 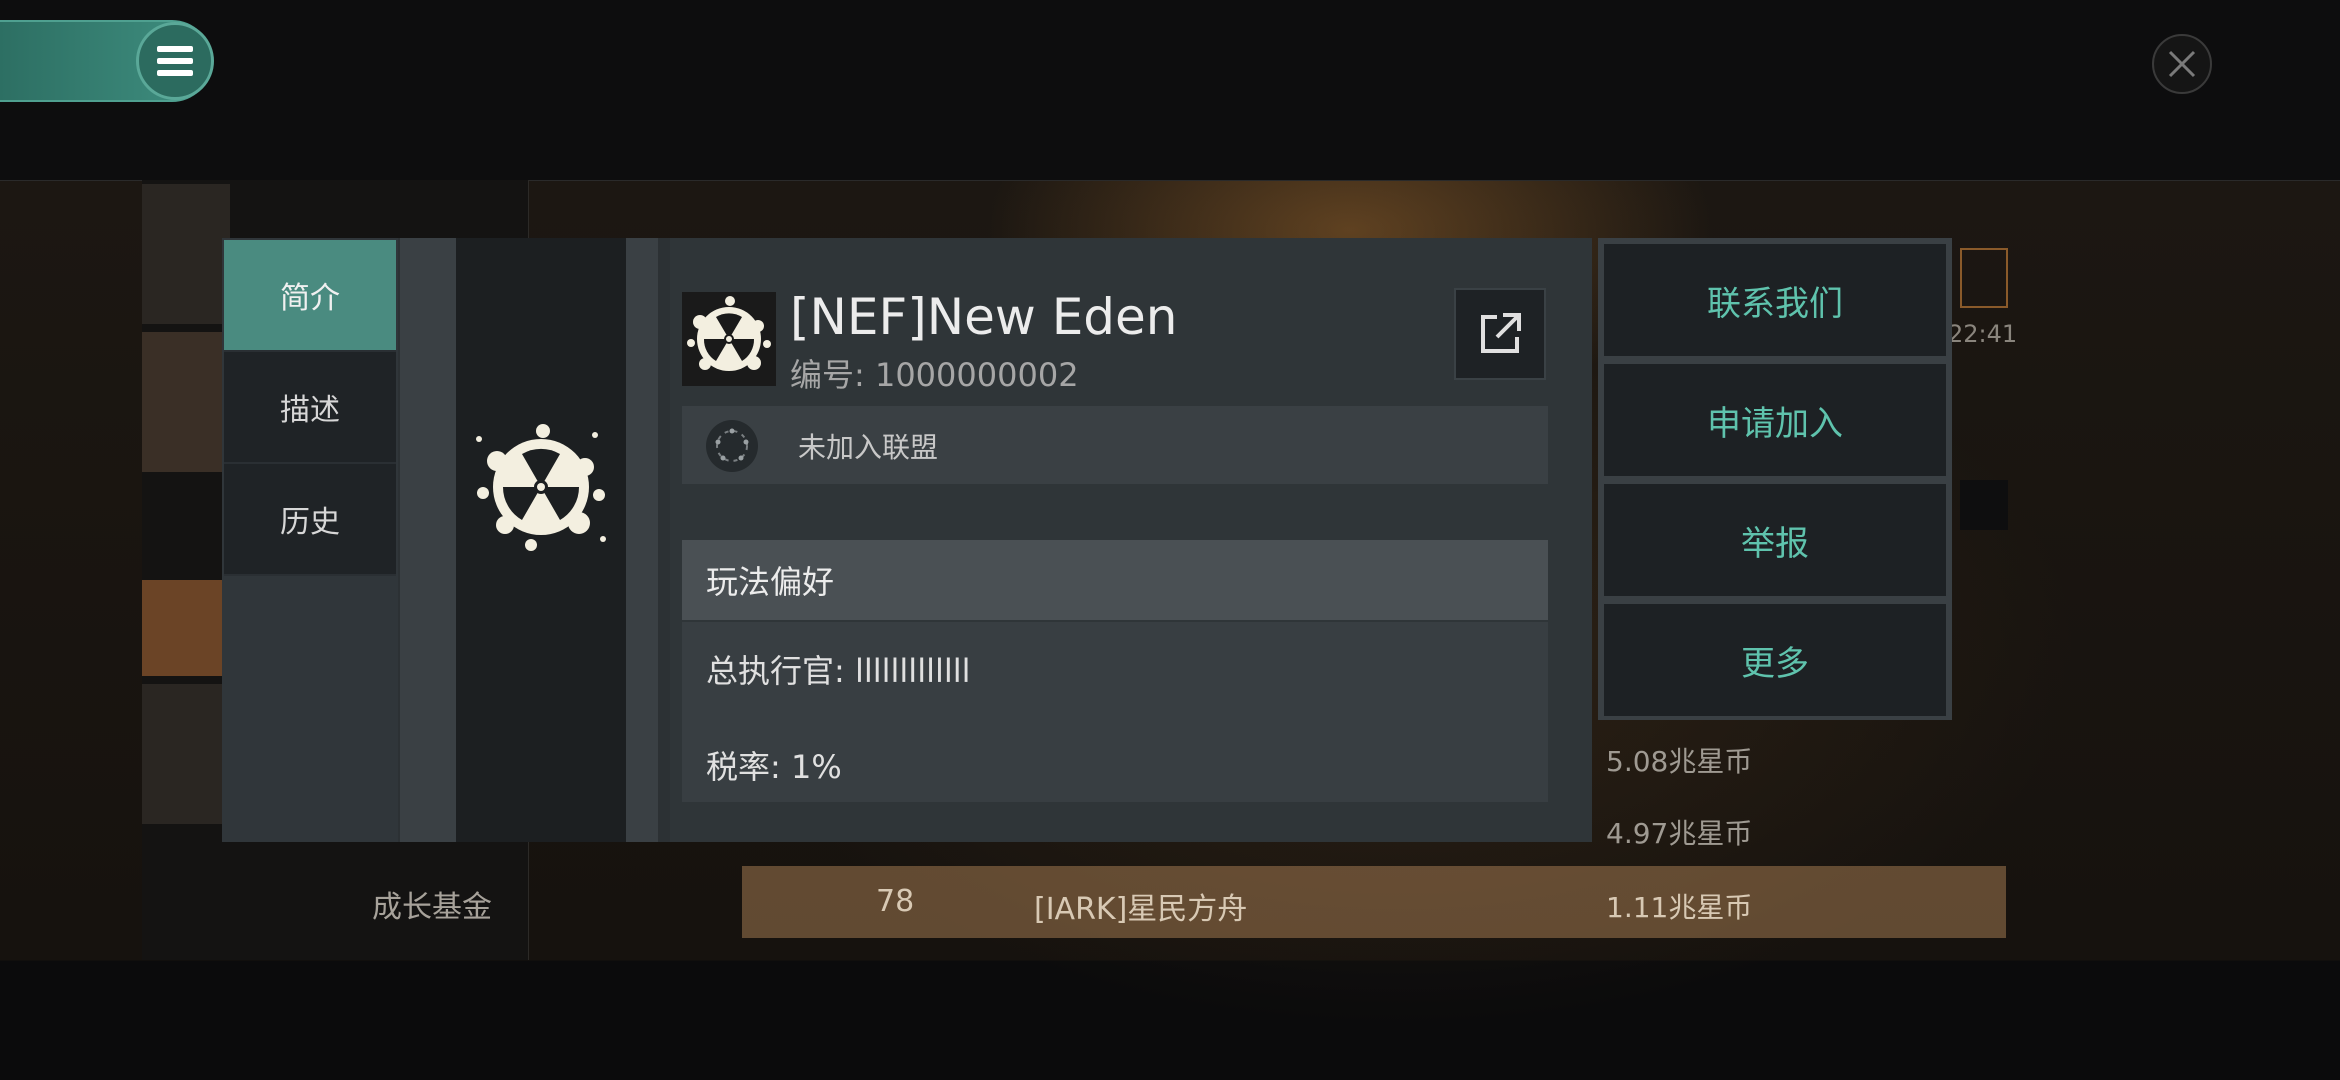 I want to click on external-link-icon, so click(x=1501, y=333).